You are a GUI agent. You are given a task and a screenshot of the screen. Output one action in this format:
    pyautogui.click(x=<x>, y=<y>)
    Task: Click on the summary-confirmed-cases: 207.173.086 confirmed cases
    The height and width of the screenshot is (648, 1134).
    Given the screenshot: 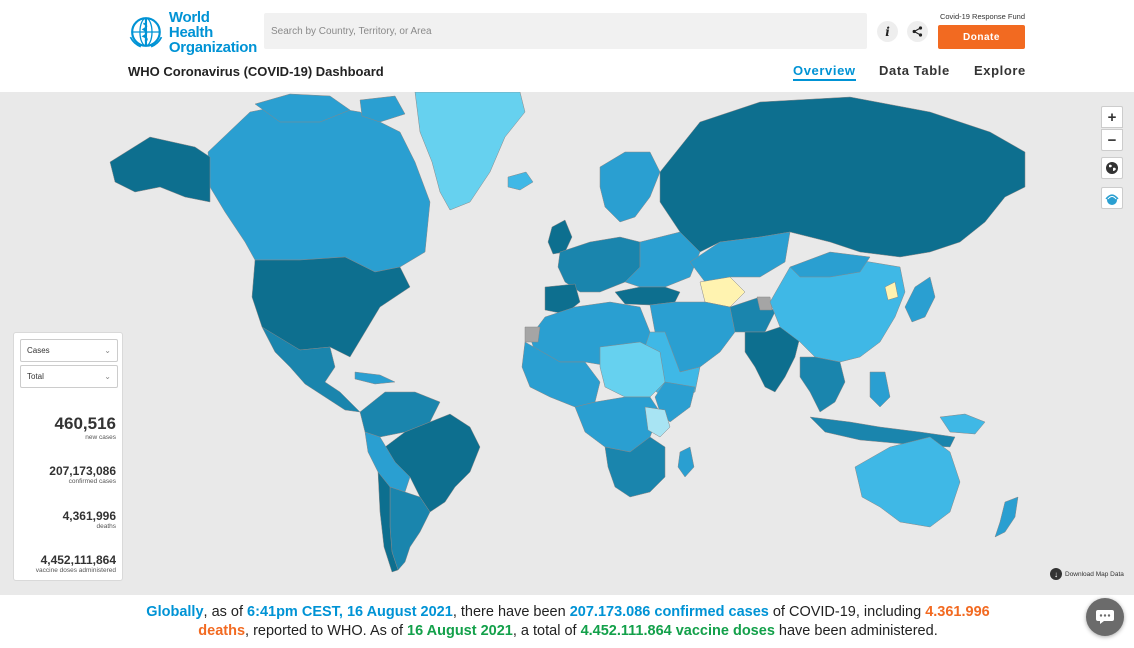 What is the action you would take?
    pyautogui.click(x=669, y=612)
    